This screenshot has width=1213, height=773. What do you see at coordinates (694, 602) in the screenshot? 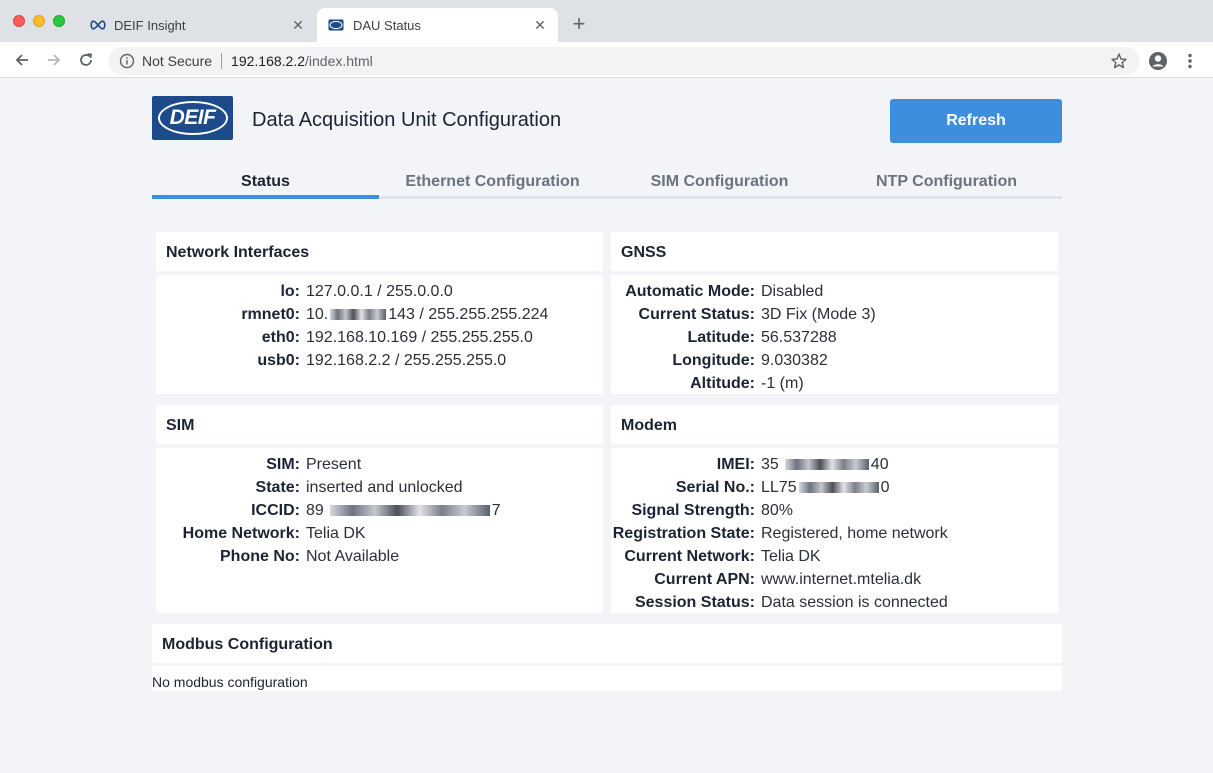
I see `field-label: Session Status:` at bounding box center [694, 602].